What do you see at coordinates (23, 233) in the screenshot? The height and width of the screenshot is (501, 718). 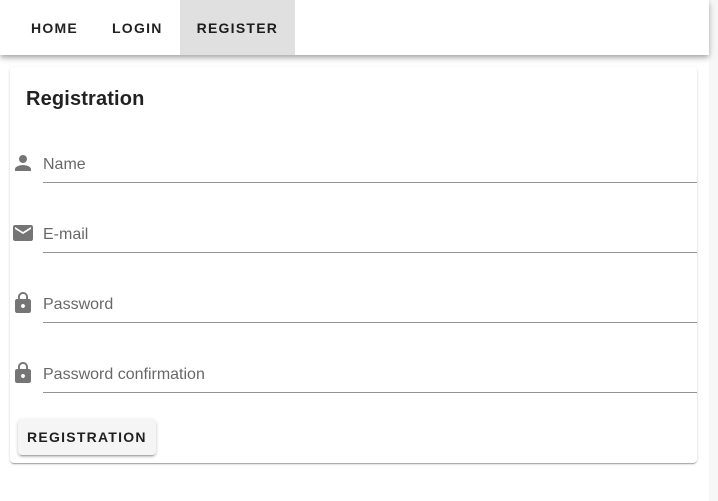 I see `mail-icon` at bounding box center [23, 233].